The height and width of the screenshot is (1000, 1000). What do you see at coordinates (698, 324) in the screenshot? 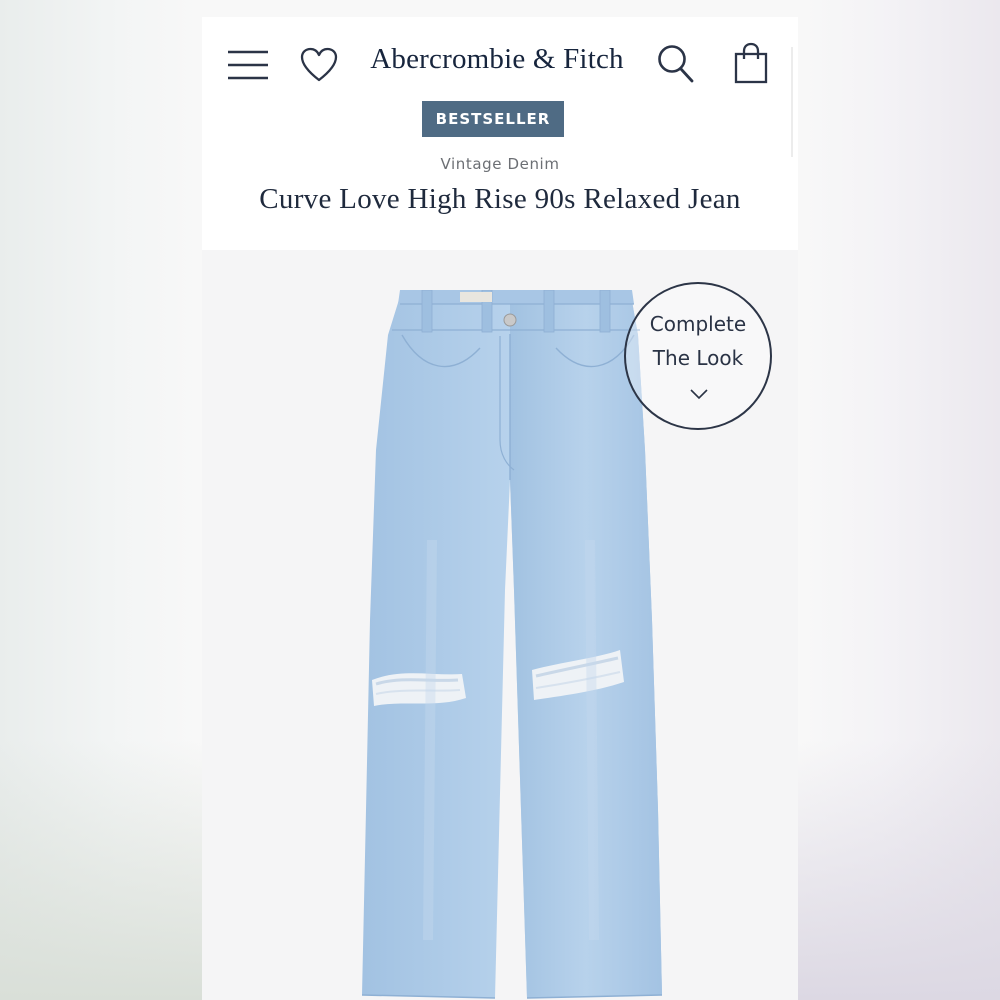
I see `complete-look-label-line1: Complete` at bounding box center [698, 324].